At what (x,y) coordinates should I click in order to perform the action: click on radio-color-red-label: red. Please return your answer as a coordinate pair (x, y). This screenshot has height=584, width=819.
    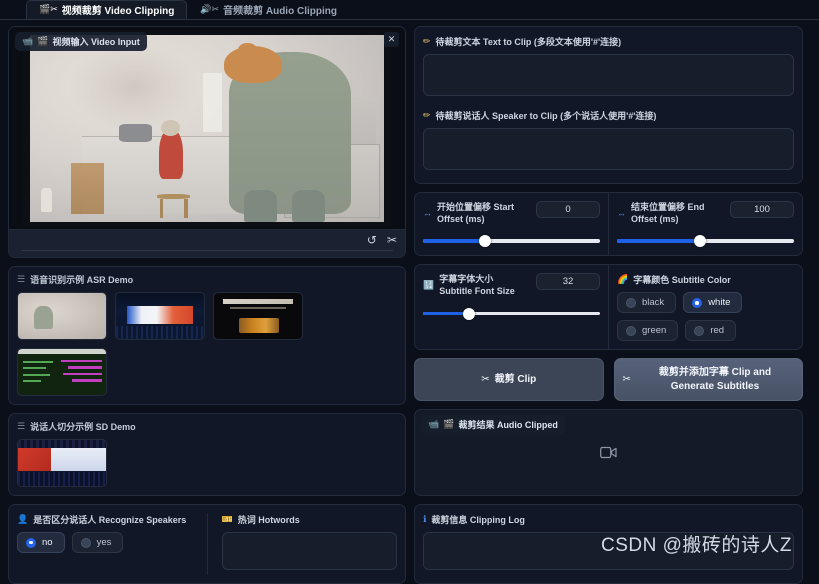
    Looking at the image, I should click on (717, 331).